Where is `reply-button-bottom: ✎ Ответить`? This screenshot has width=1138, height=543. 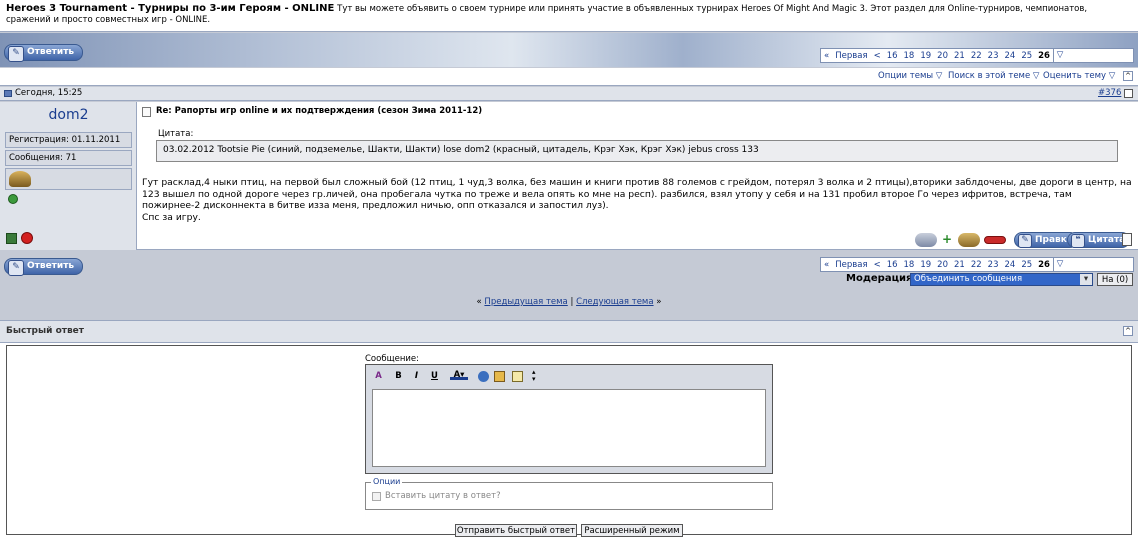
reply-button-bottom: ✎ Ответить is located at coordinates (44, 267).